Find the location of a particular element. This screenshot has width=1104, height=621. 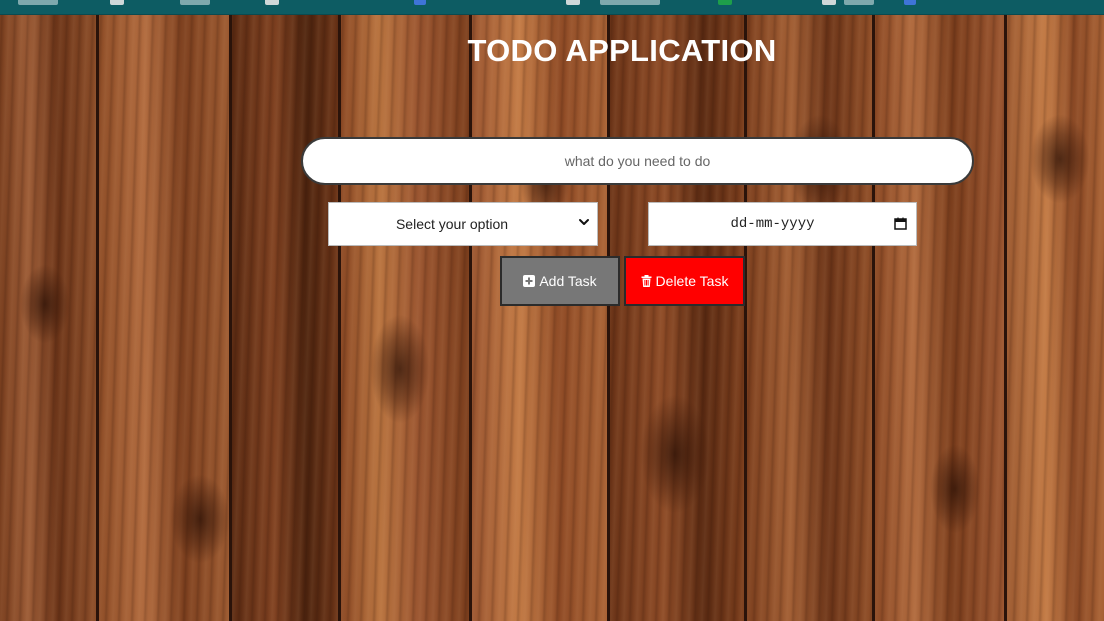

calendar-icon is located at coordinates (900, 223).